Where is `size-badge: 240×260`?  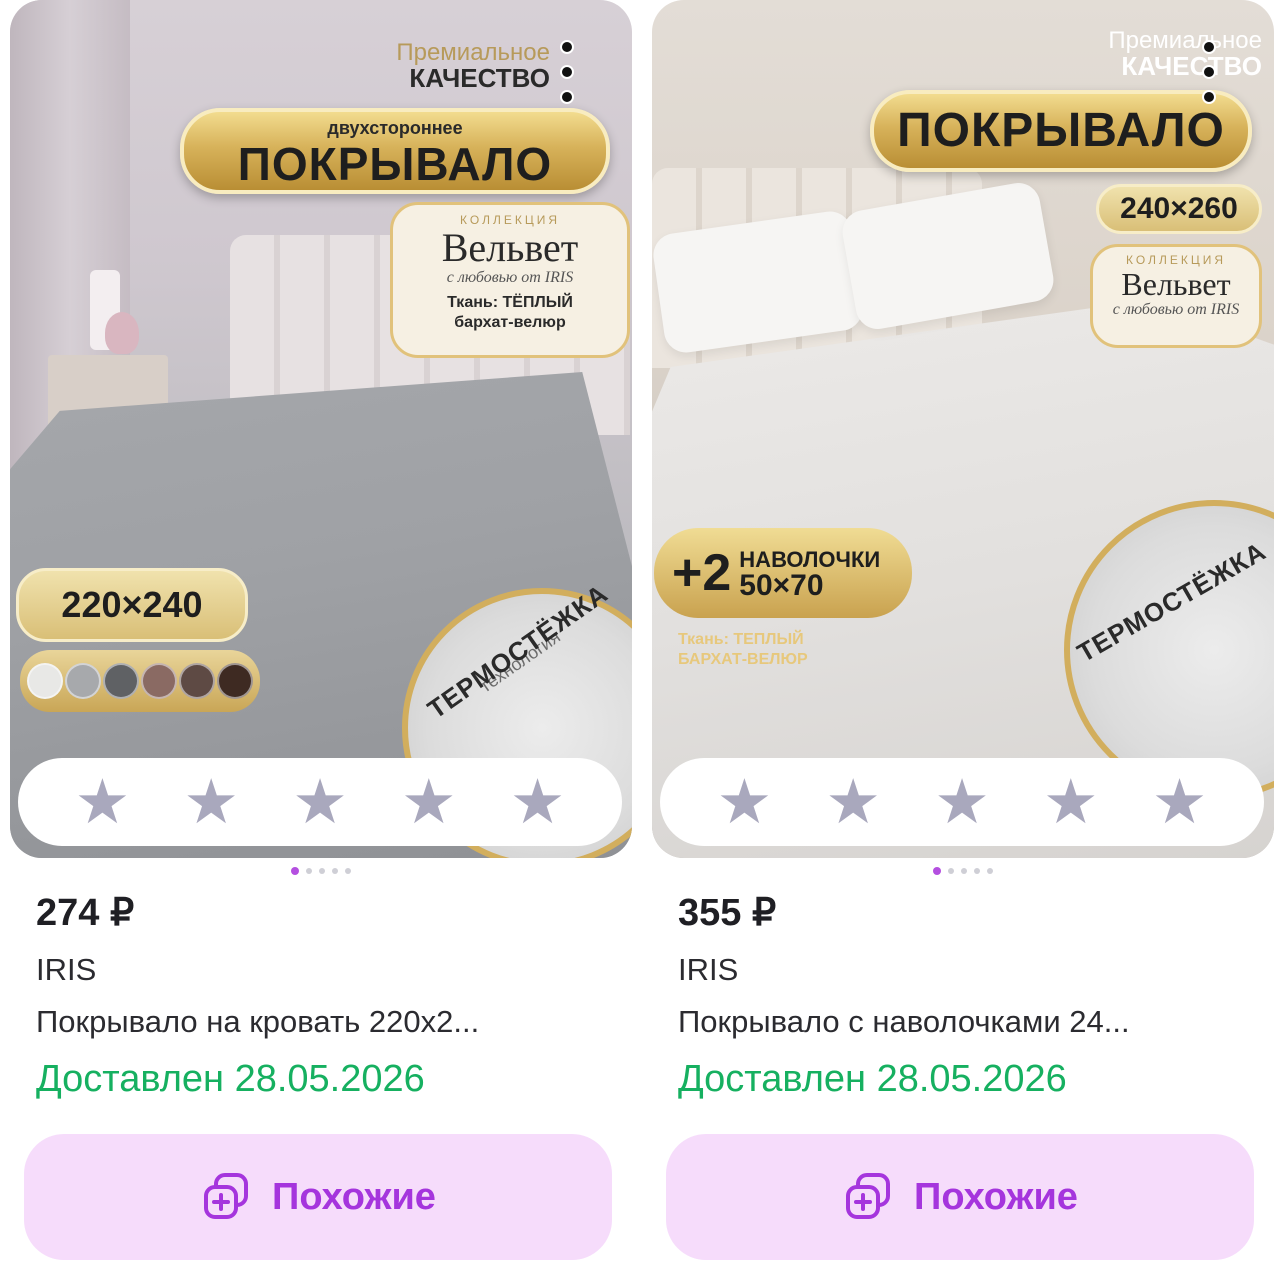 size-badge: 240×260 is located at coordinates (1179, 209).